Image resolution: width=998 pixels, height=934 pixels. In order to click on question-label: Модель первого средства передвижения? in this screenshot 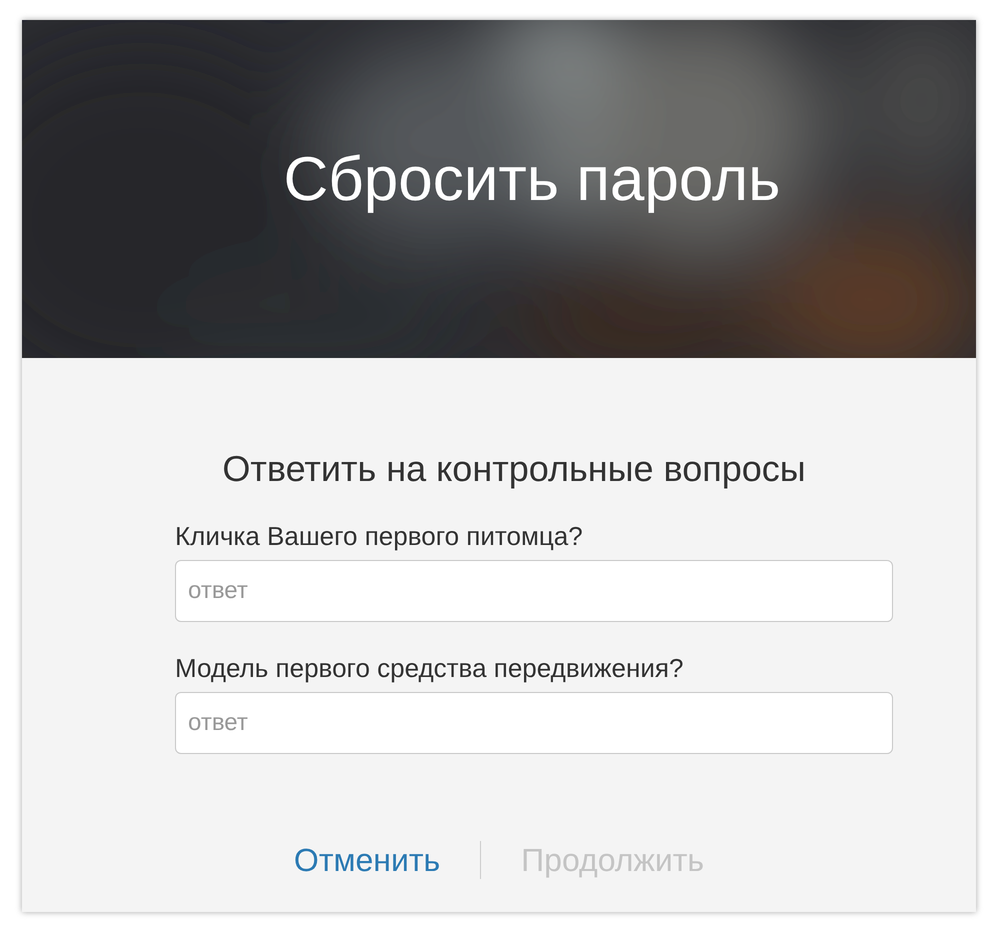, I will do `click(429, 668)`.